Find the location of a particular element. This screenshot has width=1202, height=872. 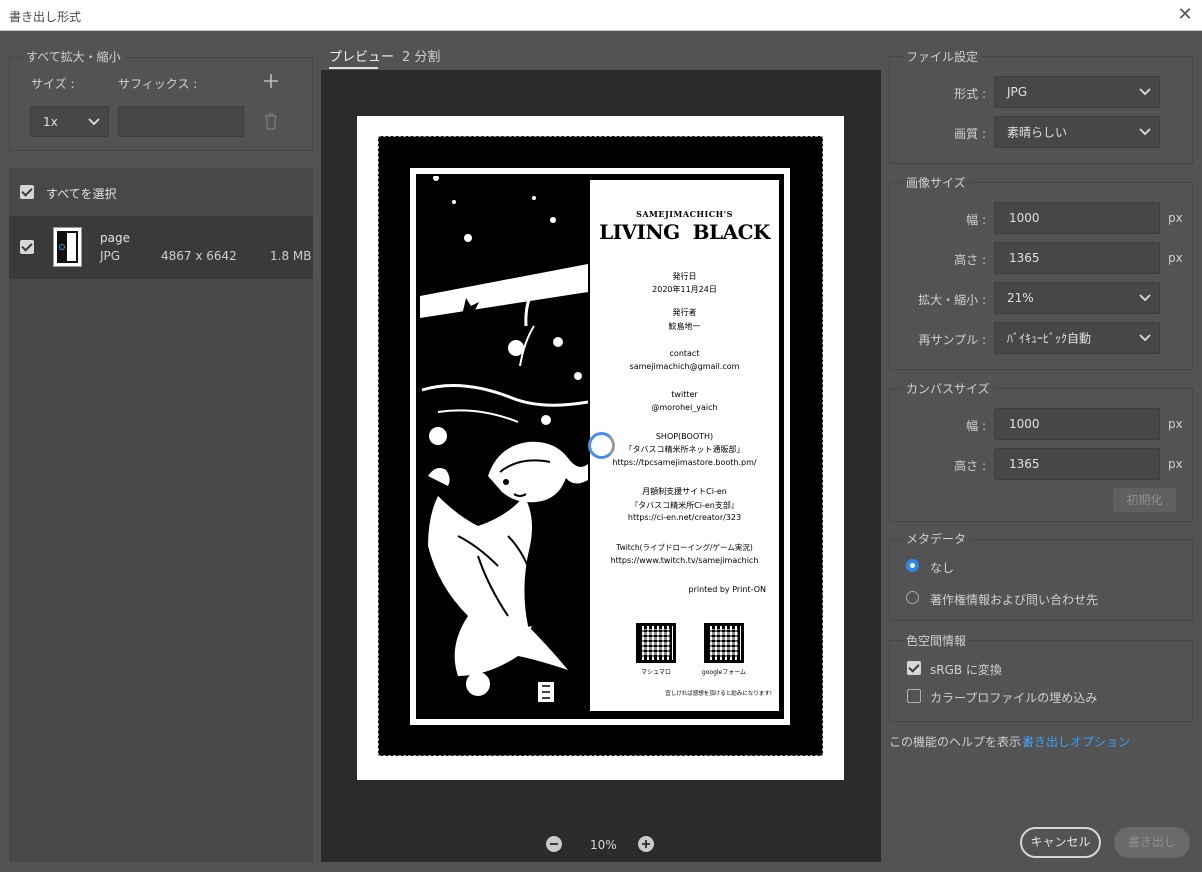

tab-preview: プレビュー is located at coordinates (361, 55).